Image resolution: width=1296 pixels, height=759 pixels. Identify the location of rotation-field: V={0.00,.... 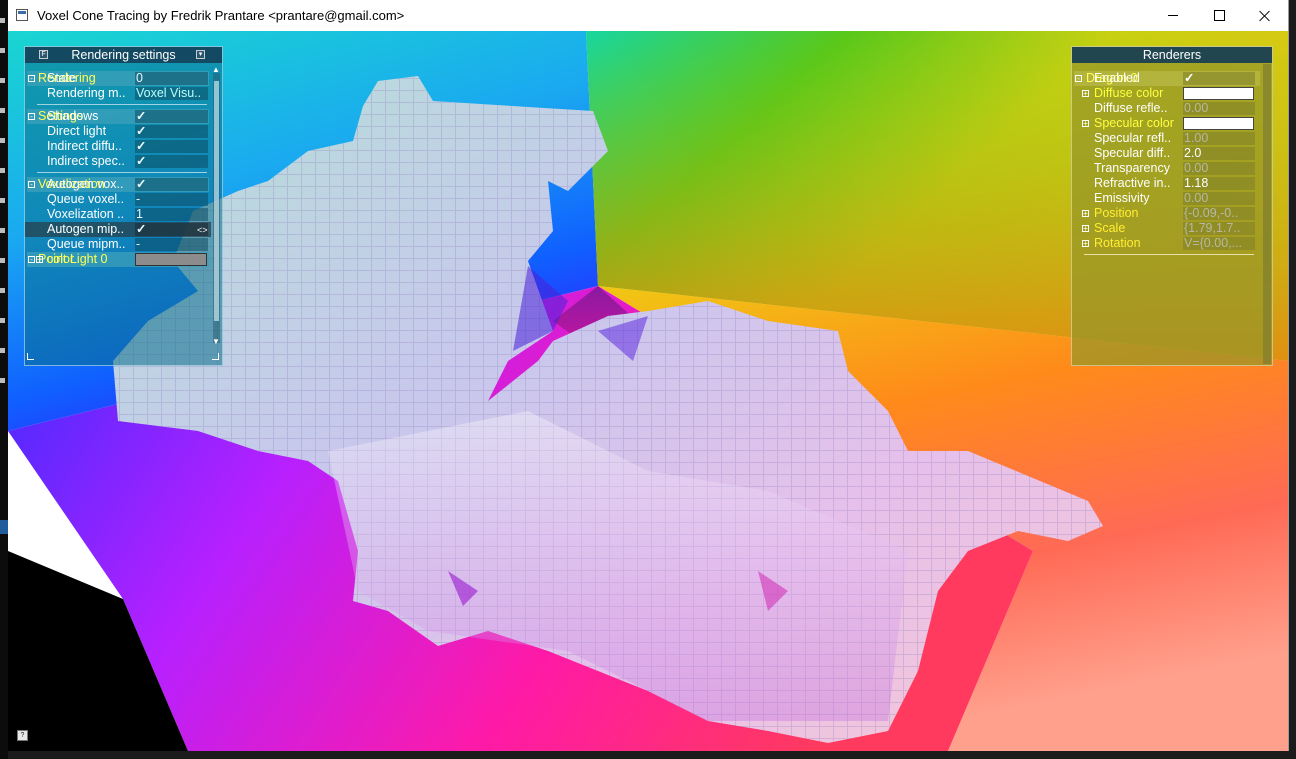
(1219, 243).